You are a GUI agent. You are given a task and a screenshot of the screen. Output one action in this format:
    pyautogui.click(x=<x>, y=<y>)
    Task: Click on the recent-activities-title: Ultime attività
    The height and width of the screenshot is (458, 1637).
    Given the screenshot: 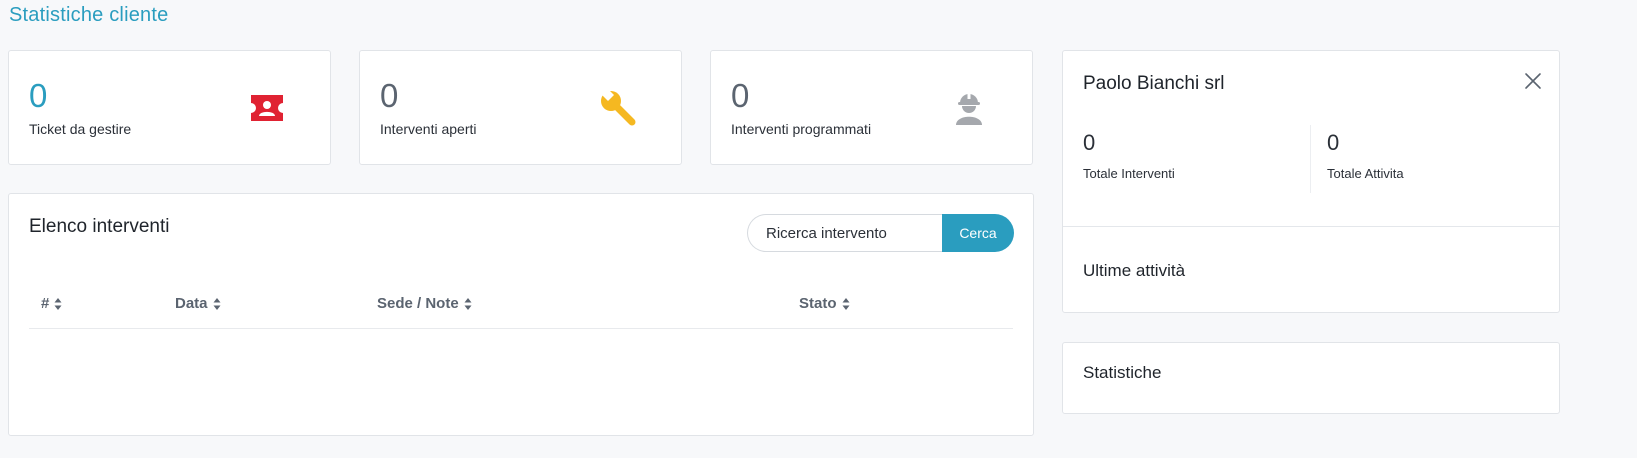 What is the action you would take?
    pyautogui.click(x=1134, y=270)
    